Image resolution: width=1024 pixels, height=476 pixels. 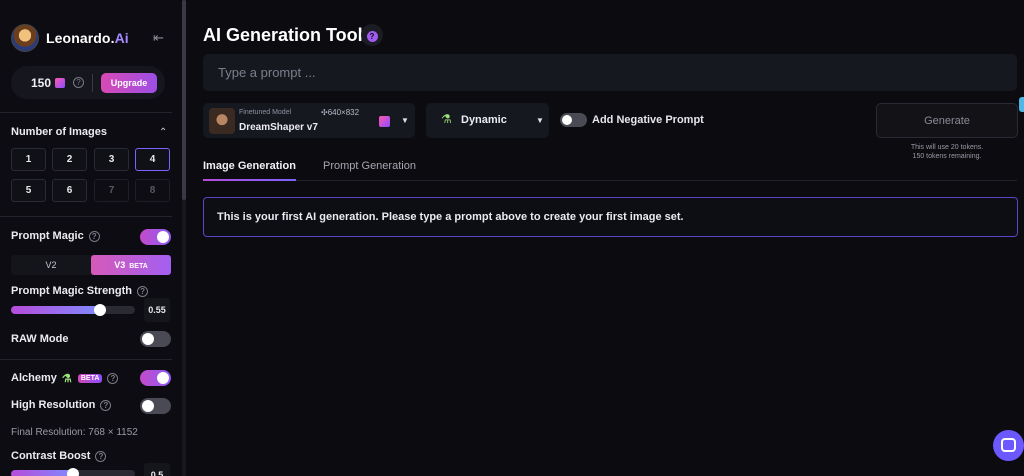 I want to click on support-chat-button, so click(x=1008, y=445).